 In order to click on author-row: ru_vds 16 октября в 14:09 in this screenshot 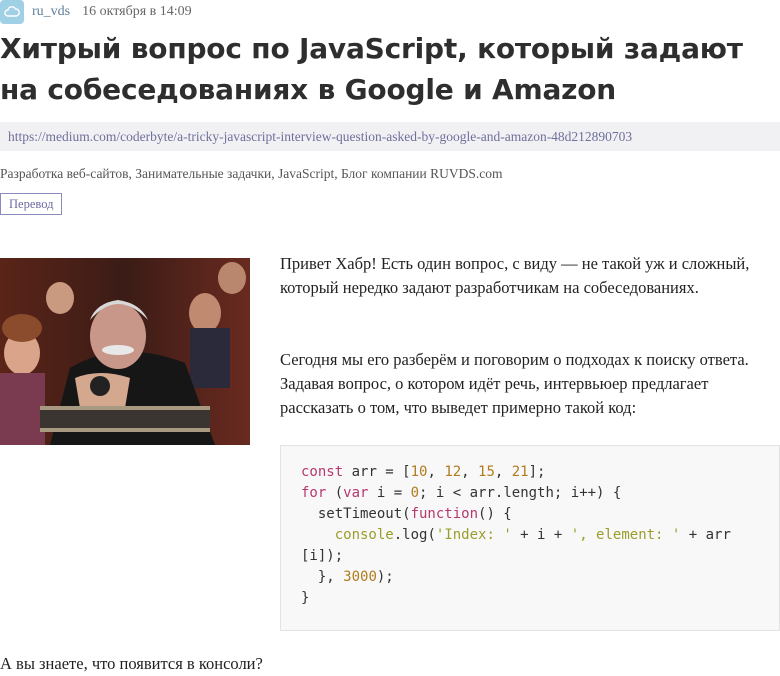, I will do `click(96, 12)`.